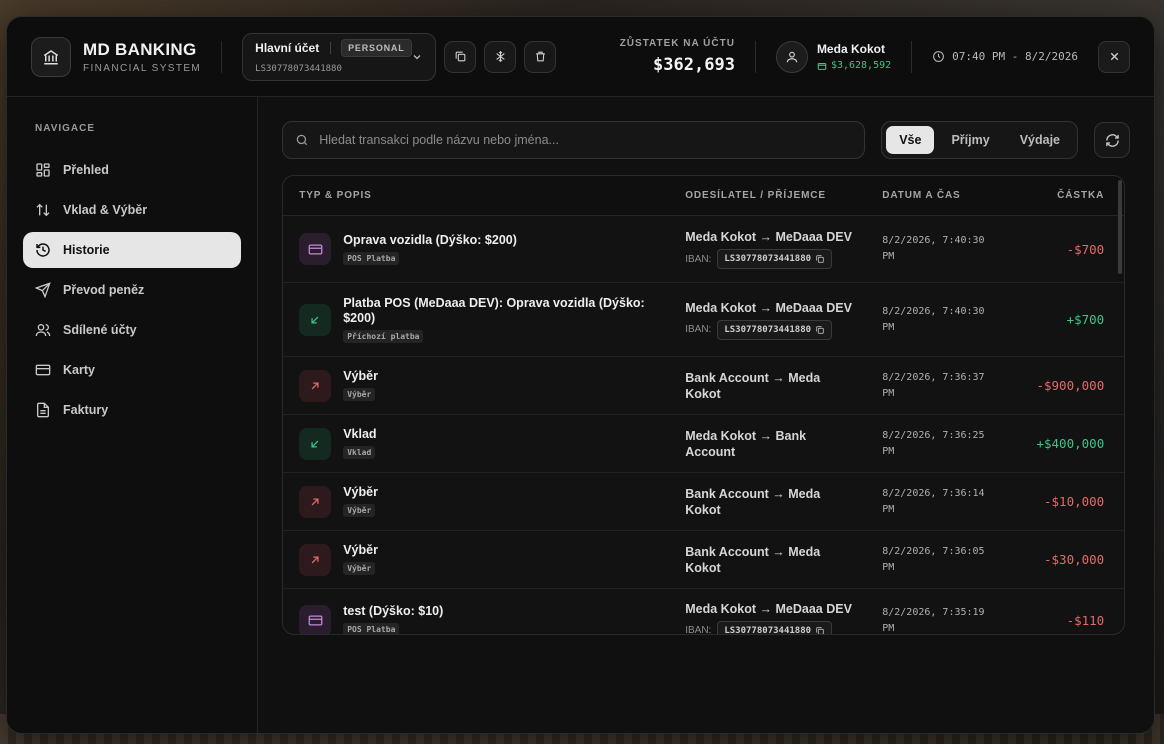  I want to click on sidebar-item-invoices: Faktury, so click(132, 410).